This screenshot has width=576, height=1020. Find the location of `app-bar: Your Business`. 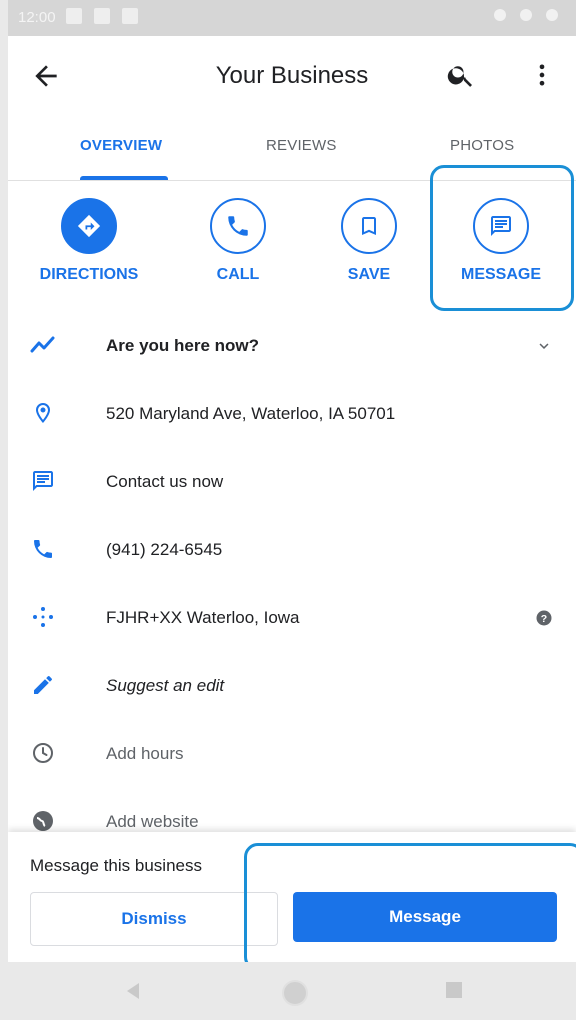

app-bar: Your Business is located at coordinates (292, 76).